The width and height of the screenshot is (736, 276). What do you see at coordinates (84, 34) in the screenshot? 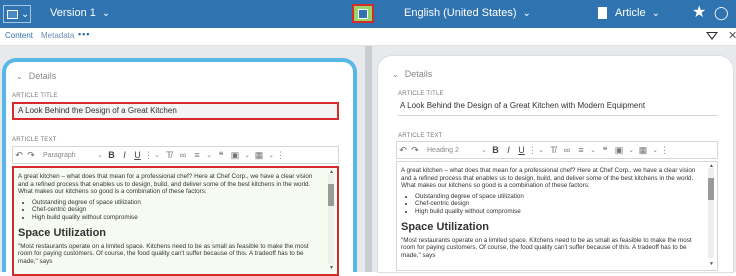
I see `more-options-button: •••` at bounding box center [84, 34].